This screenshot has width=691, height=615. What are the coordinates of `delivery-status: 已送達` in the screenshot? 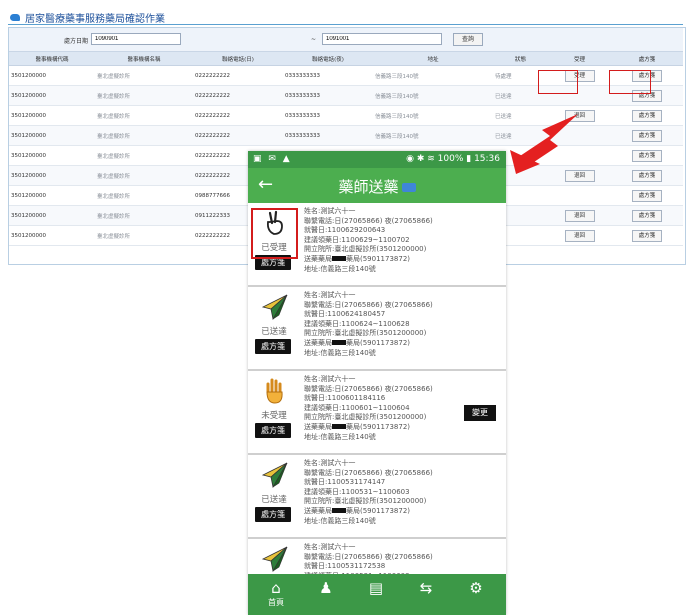 It's located at (274, 332).